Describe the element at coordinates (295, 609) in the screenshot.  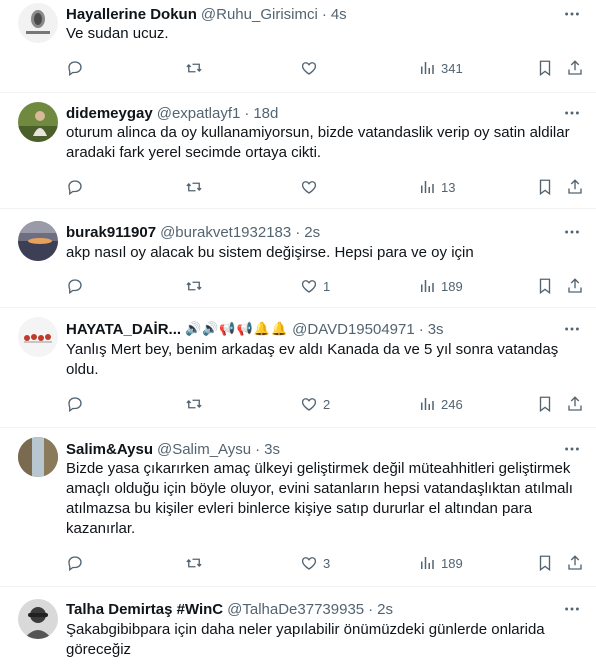
I see `user-handle: @TalhaDe37739935` at that location.